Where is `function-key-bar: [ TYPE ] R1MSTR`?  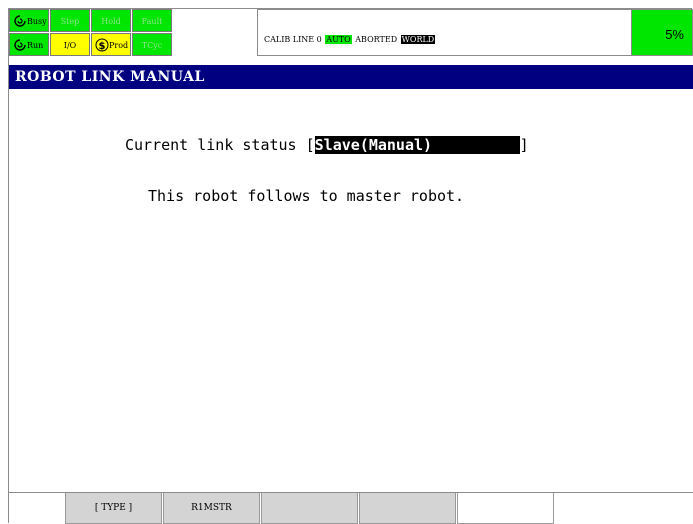
function-key-bar: [ TYPE ] R1MSTR is located at coordinates (351, 508).